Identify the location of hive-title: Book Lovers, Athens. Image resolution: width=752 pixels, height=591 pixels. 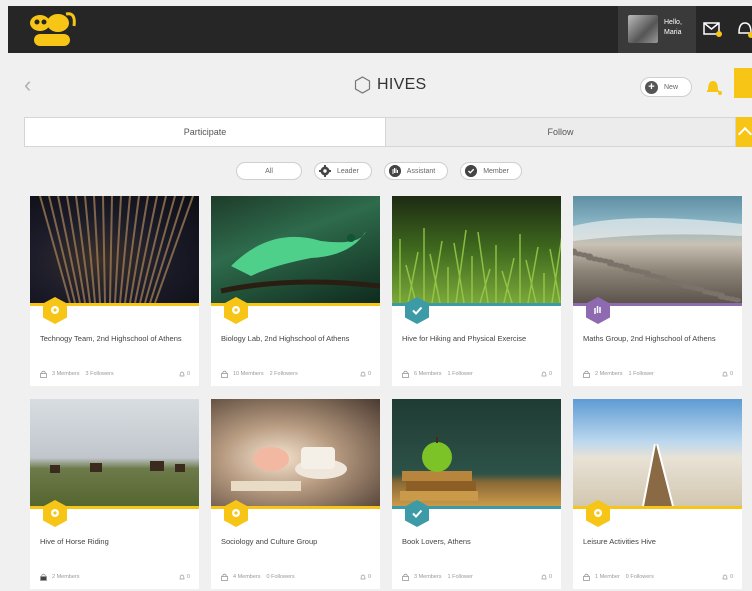
(479, 541).